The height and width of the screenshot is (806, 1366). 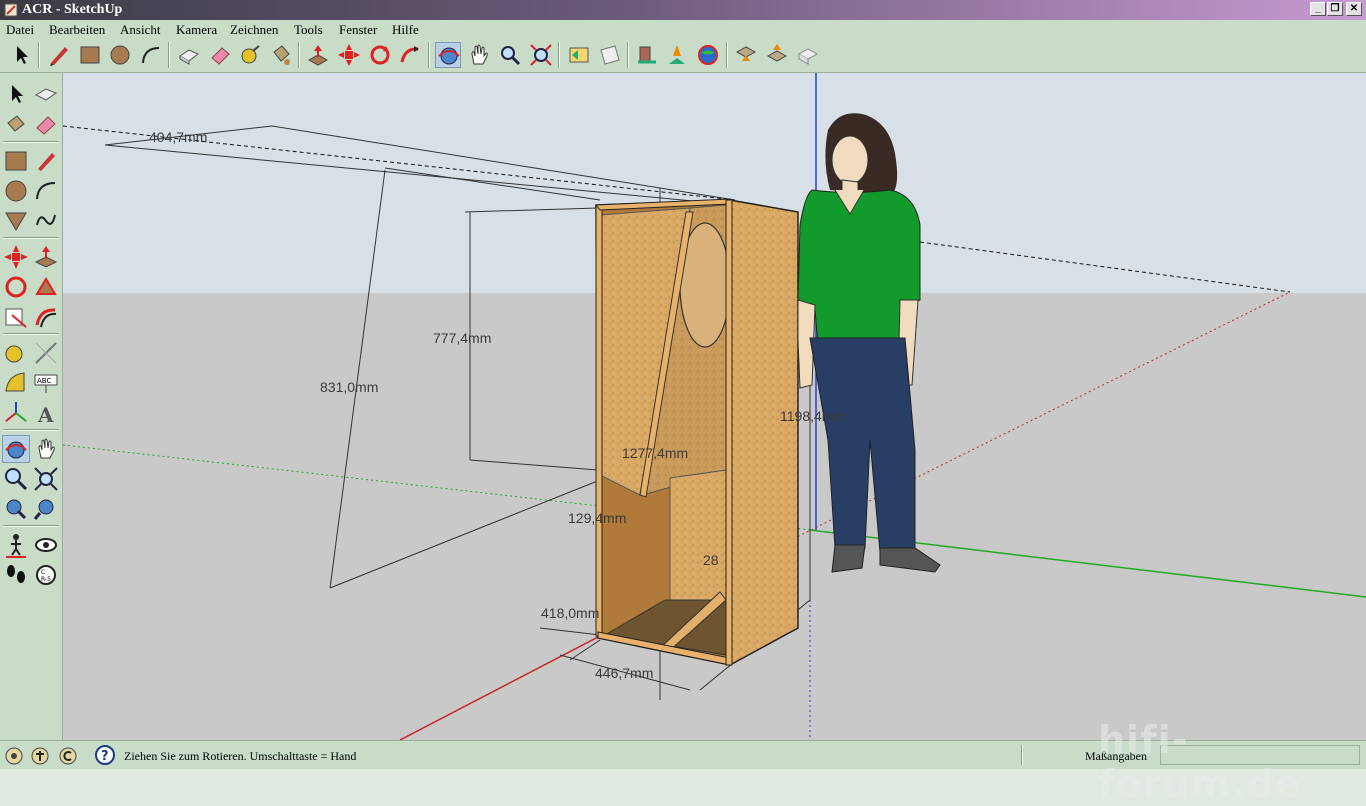 What do you see at coordinates (40, 756) in the screenshot?
I see `credits-icon` at bounding box center [40, 756].